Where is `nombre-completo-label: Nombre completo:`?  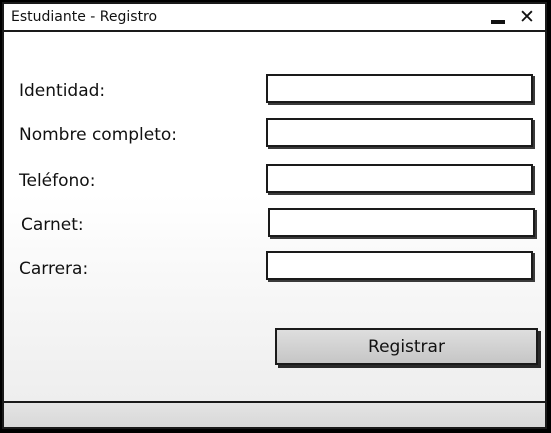 nombre-completo-label: Nombre completo: is located at coordinates (98, 135).